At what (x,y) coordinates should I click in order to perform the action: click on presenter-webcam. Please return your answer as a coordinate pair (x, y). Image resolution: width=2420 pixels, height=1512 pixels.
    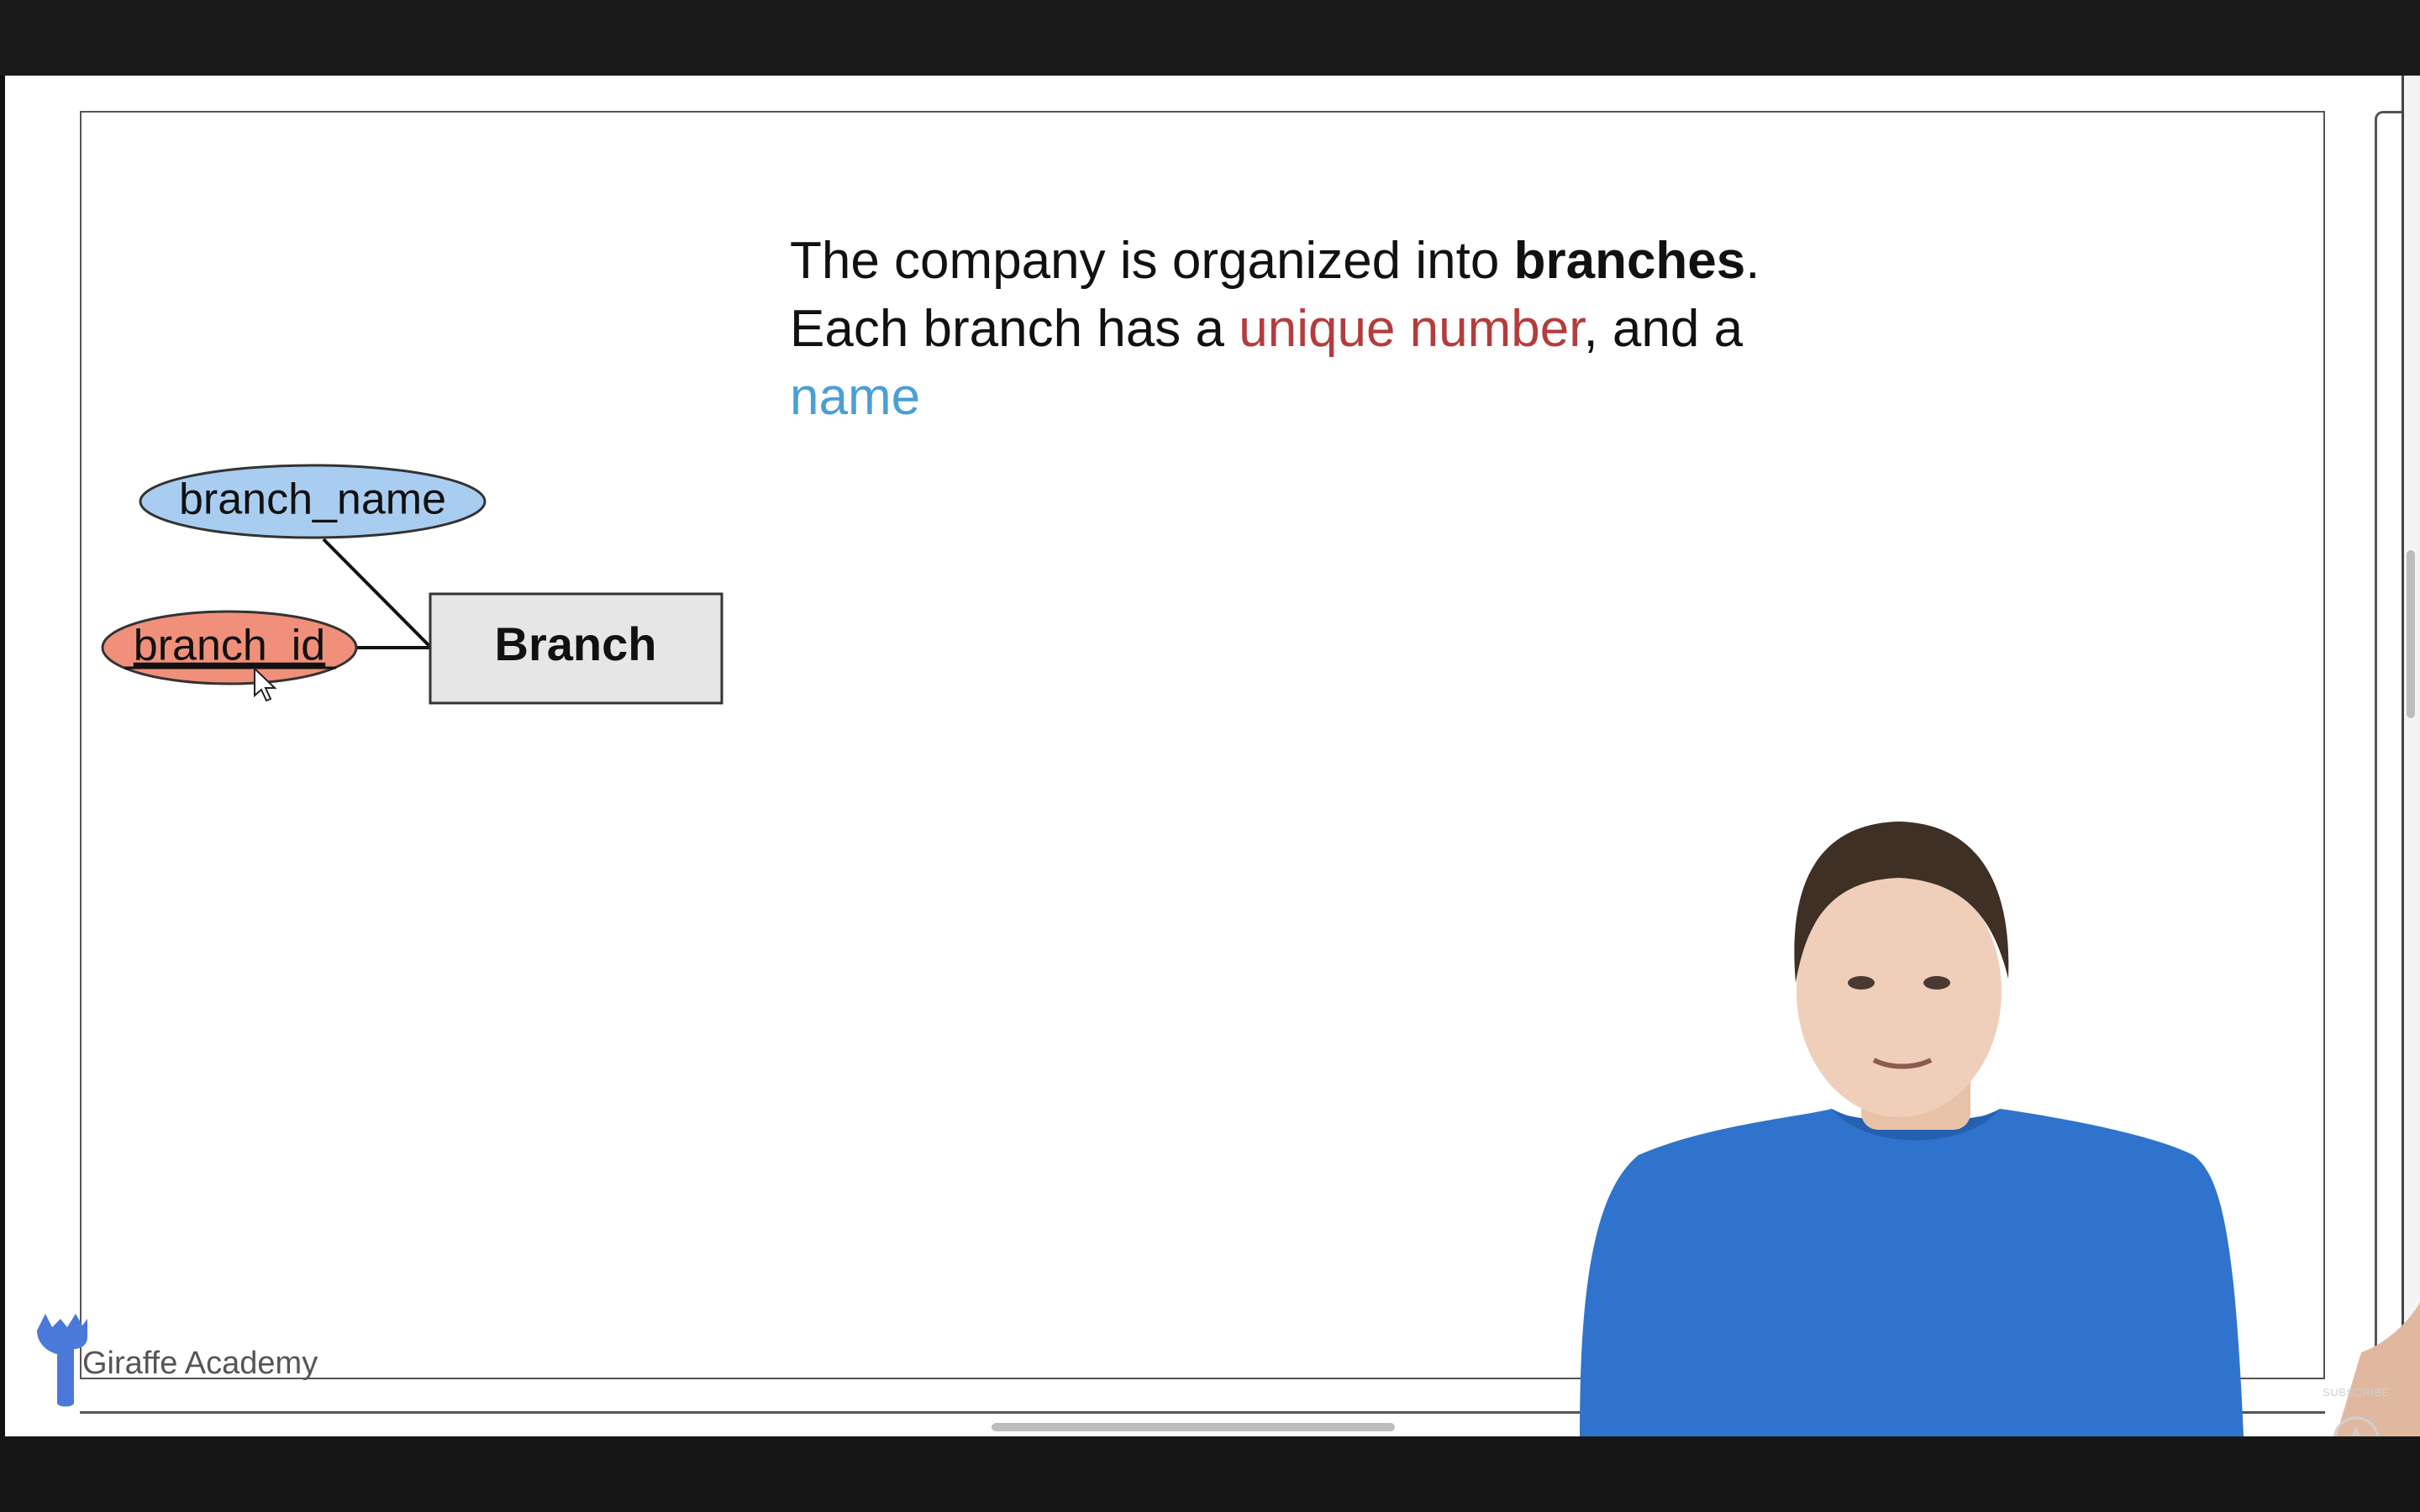
    Looking at the image, I should click on (2000, 1129).